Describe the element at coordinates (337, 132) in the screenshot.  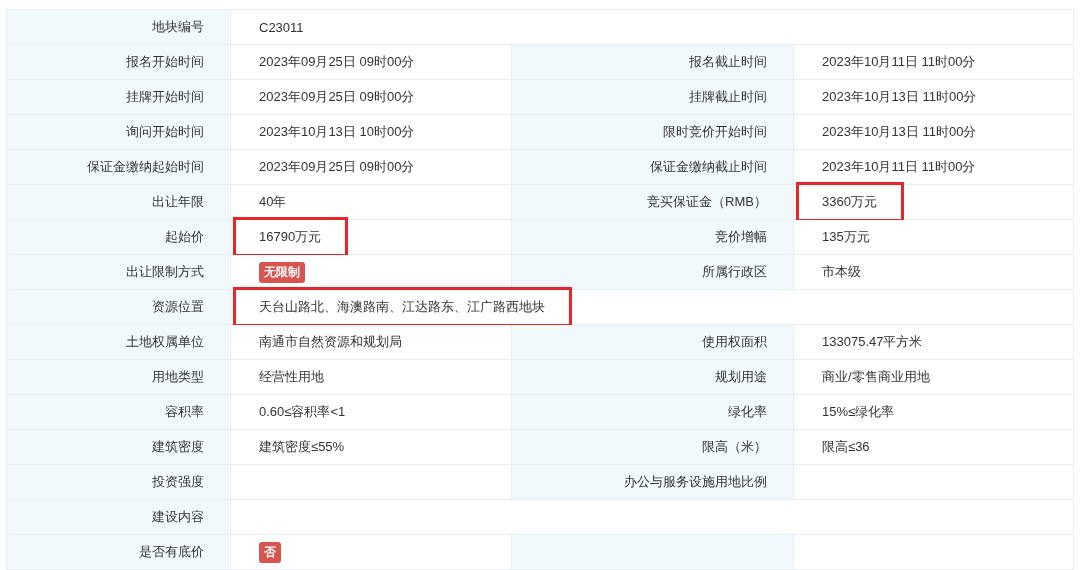
I see `field-value: 2023年10月13日 10时00分` at that location.